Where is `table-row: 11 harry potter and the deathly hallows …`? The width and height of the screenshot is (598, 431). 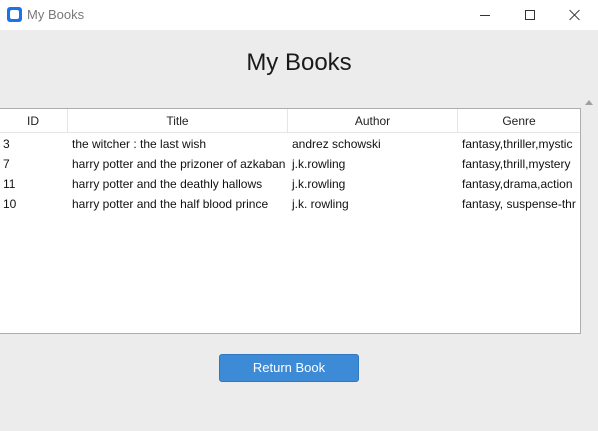
table-row: 11 harry potter and the deathly hallows … is located at coordinates (290, 184).